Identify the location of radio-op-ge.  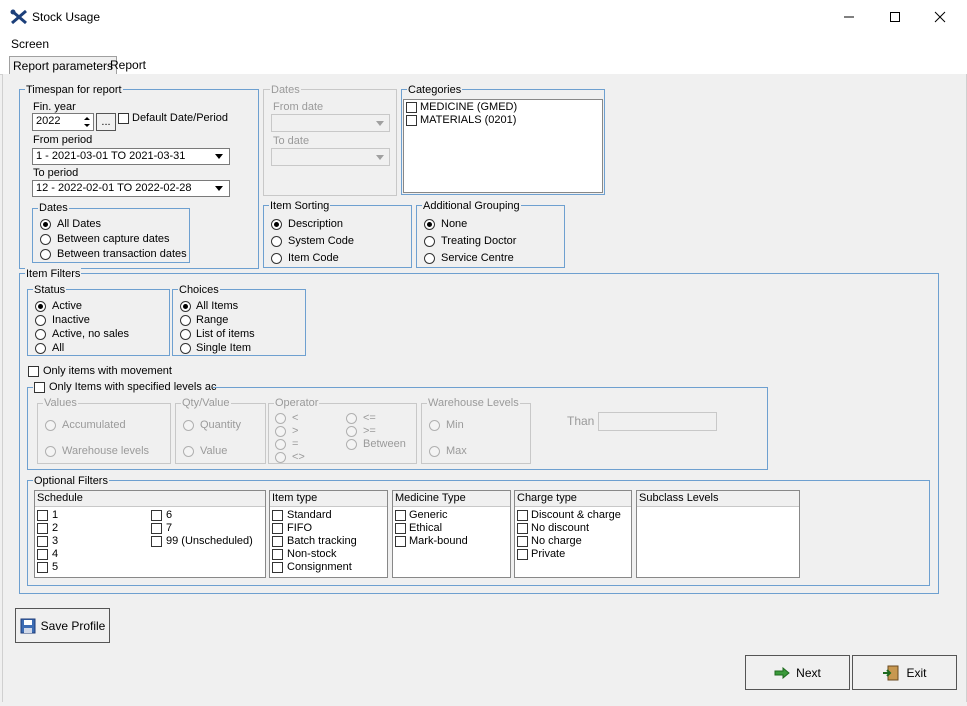
(351, 431).